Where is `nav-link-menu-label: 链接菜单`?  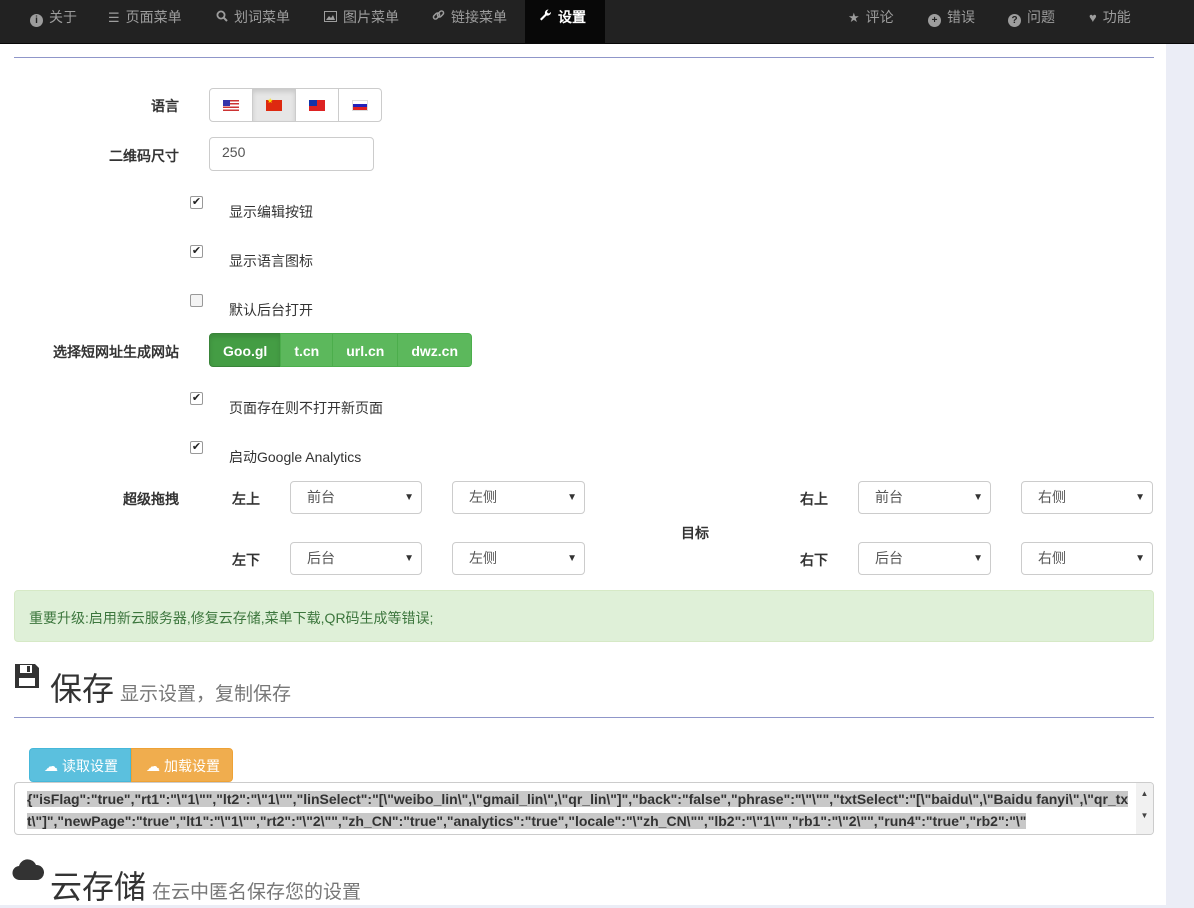 nav-link-menu-label: 链接菜单 is located at coordinates (479, 17).